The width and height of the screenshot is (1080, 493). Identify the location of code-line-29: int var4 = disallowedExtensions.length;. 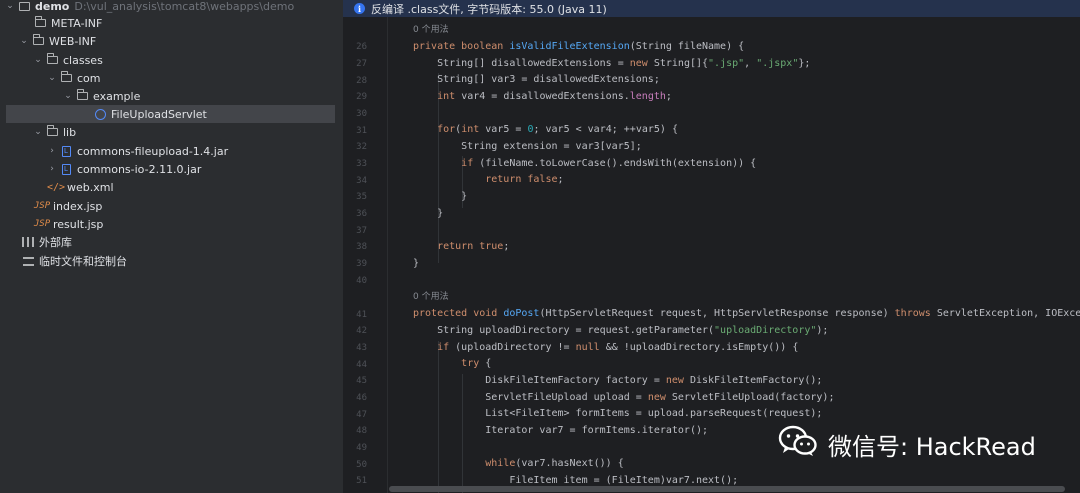
(554, 96).